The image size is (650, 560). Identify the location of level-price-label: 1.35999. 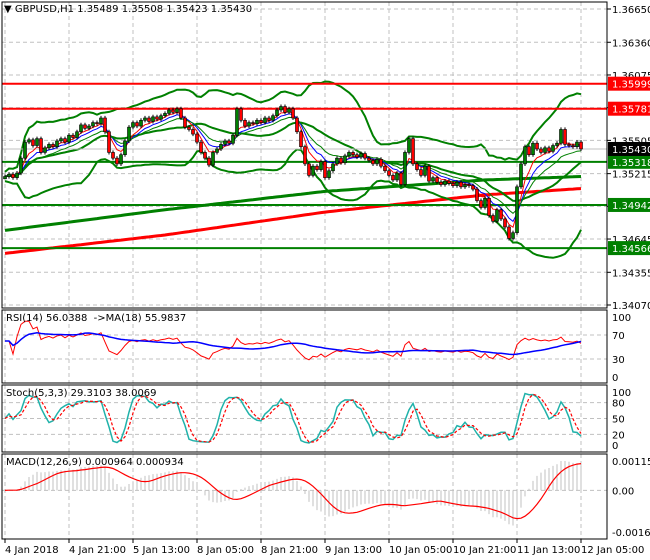
(631, 85).